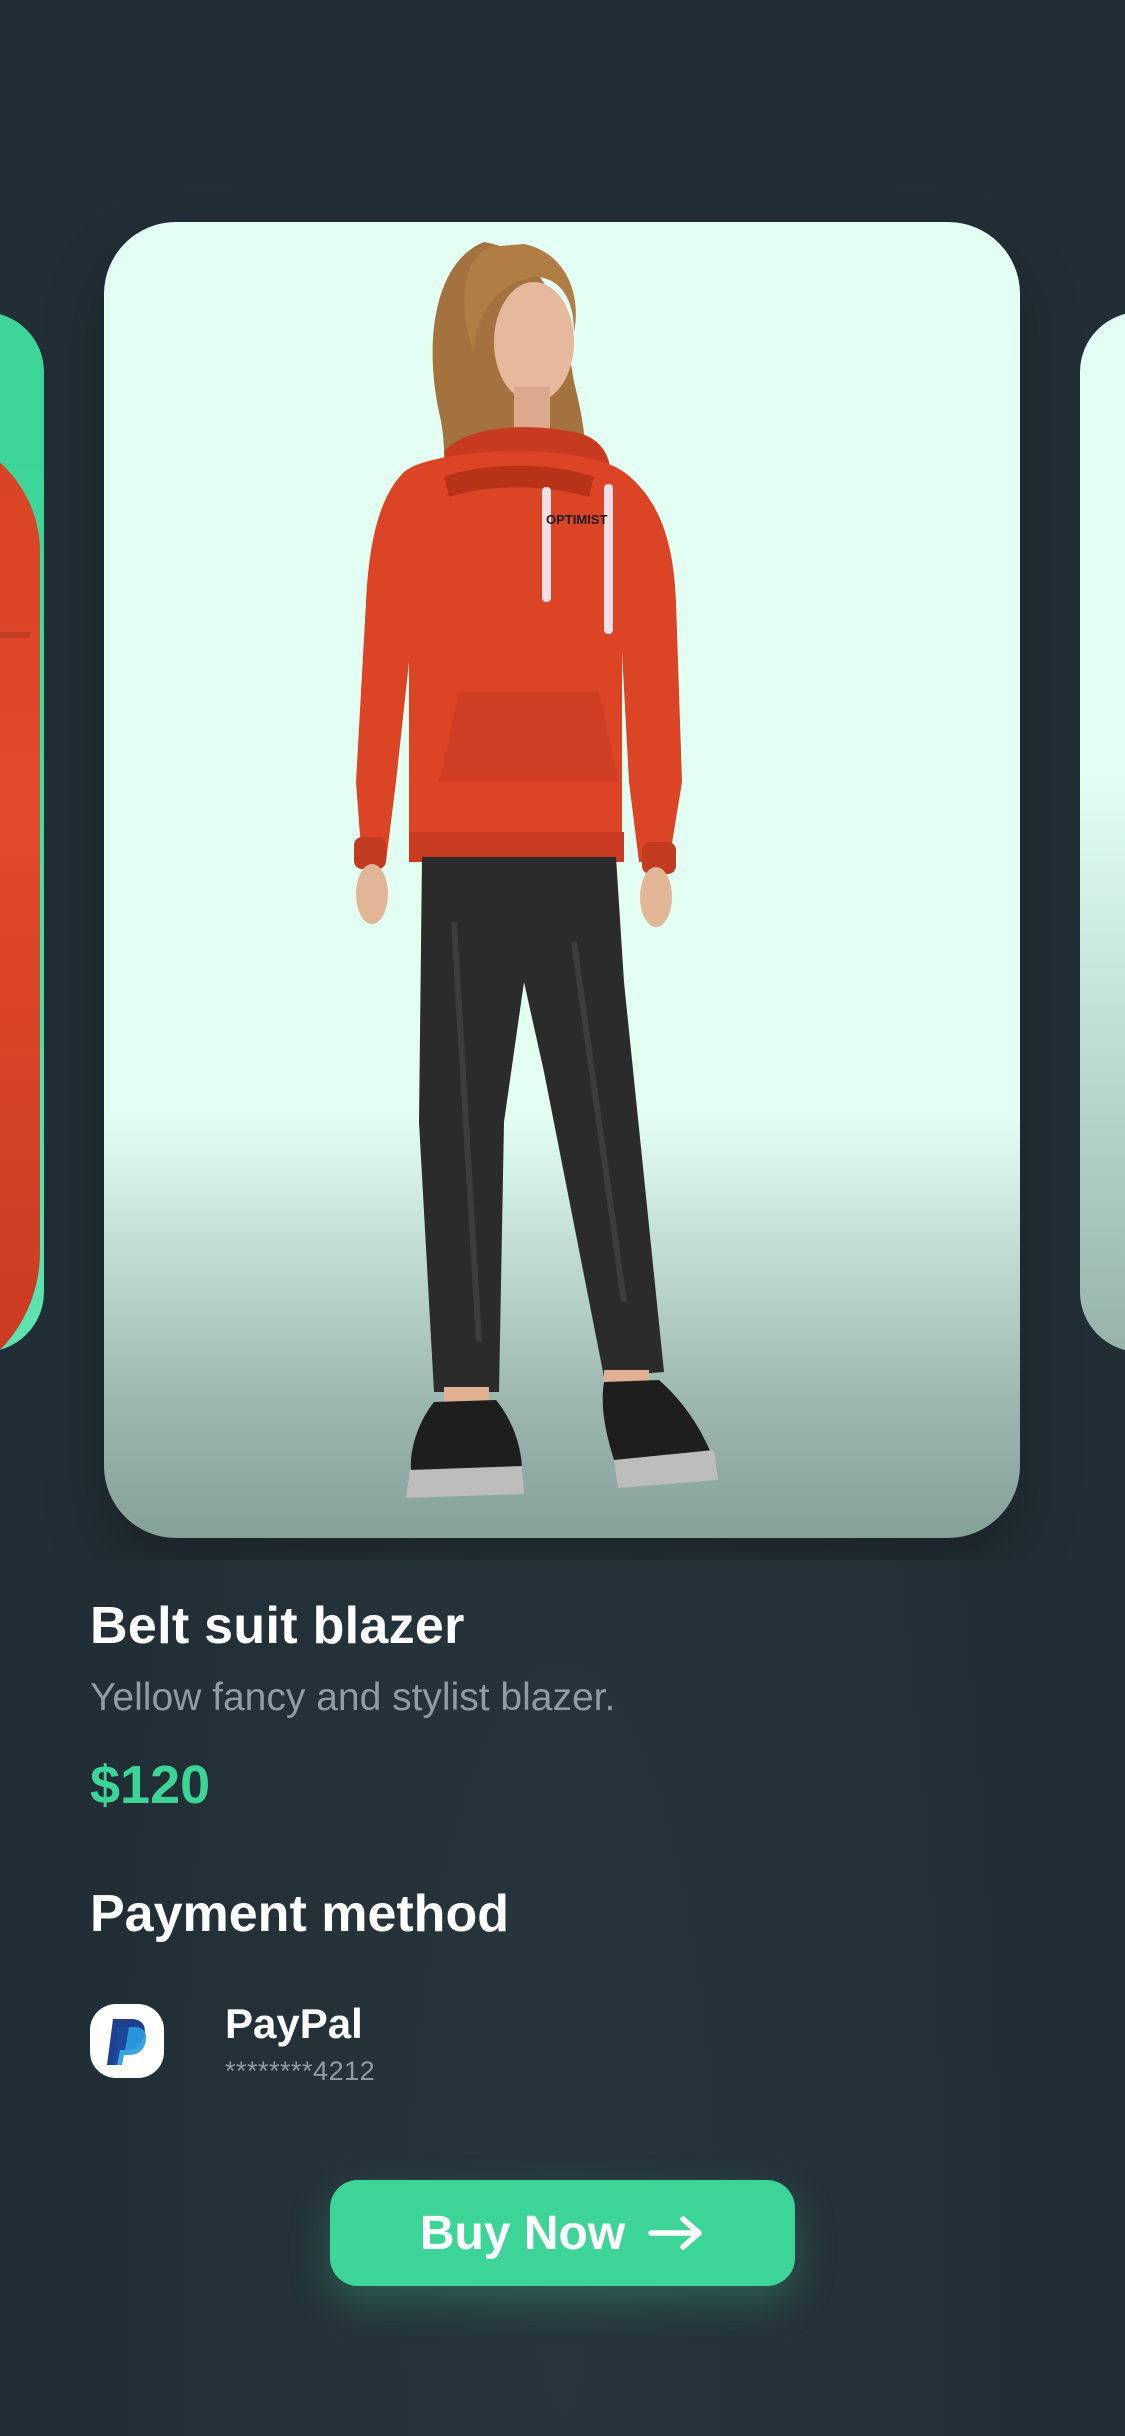 This screenshot has width=1125, height=2436. I want to click on payment-method-name: PayPal, so click(294, 2023).